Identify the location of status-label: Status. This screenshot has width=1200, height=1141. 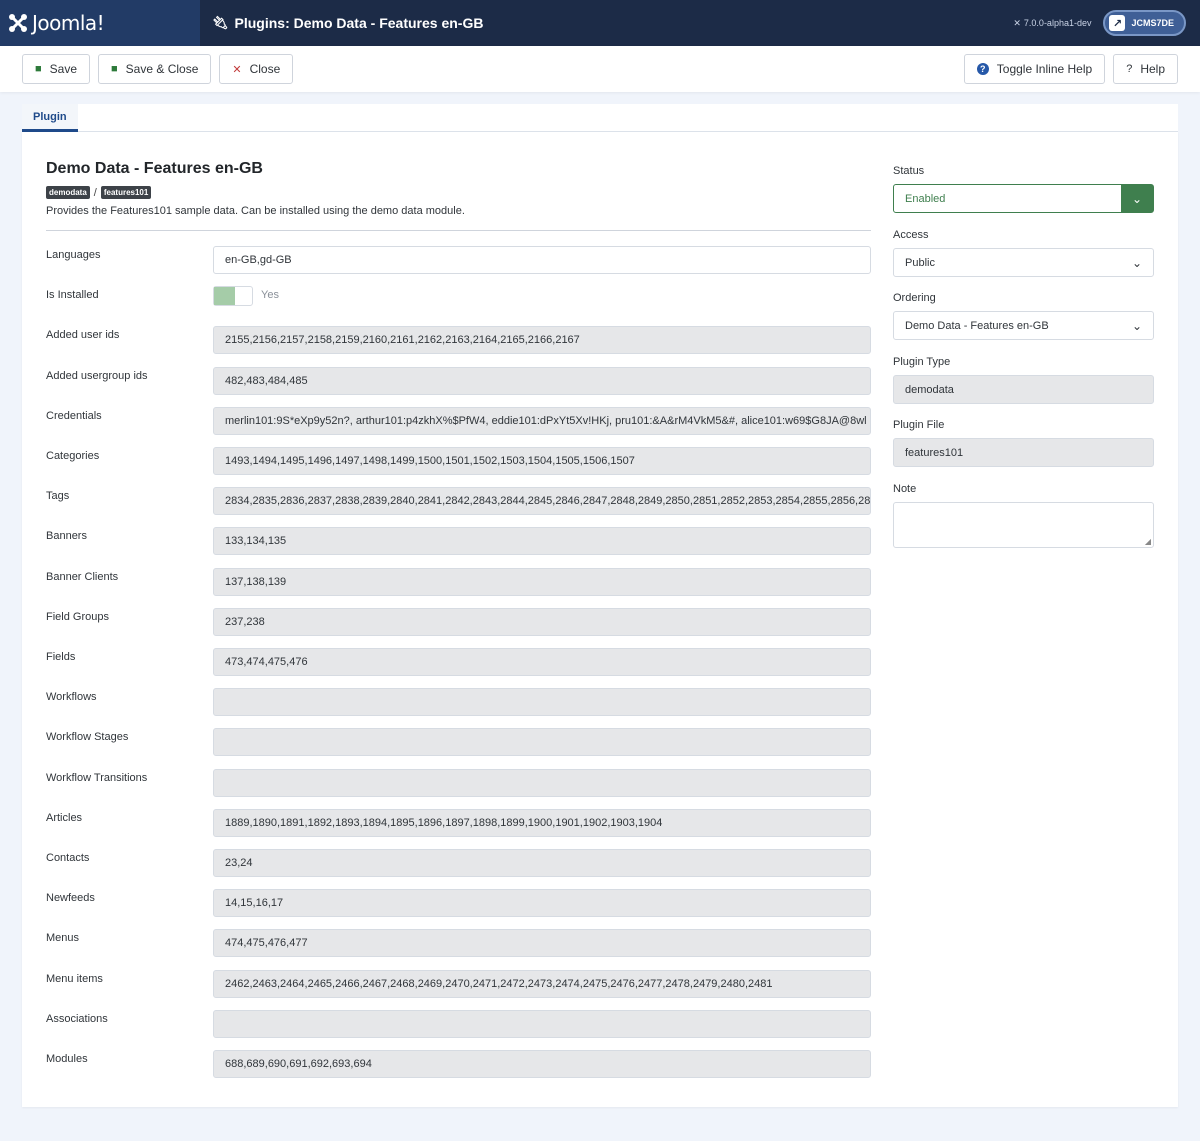
(909, 171).